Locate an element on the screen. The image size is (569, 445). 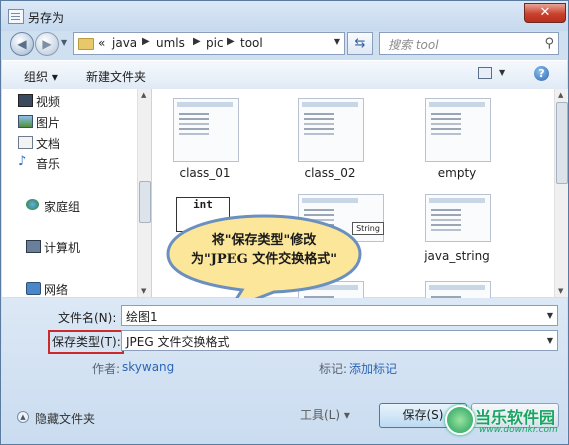
filetype-select: JPEG 文件交换格式 ▼ is located at coordinates (339, 340).